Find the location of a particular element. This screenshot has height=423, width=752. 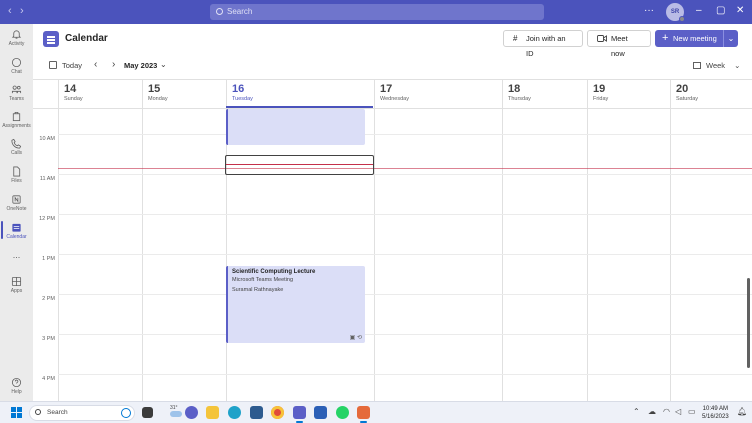

time-label: 4 PM is located at coordinates (48, 379).